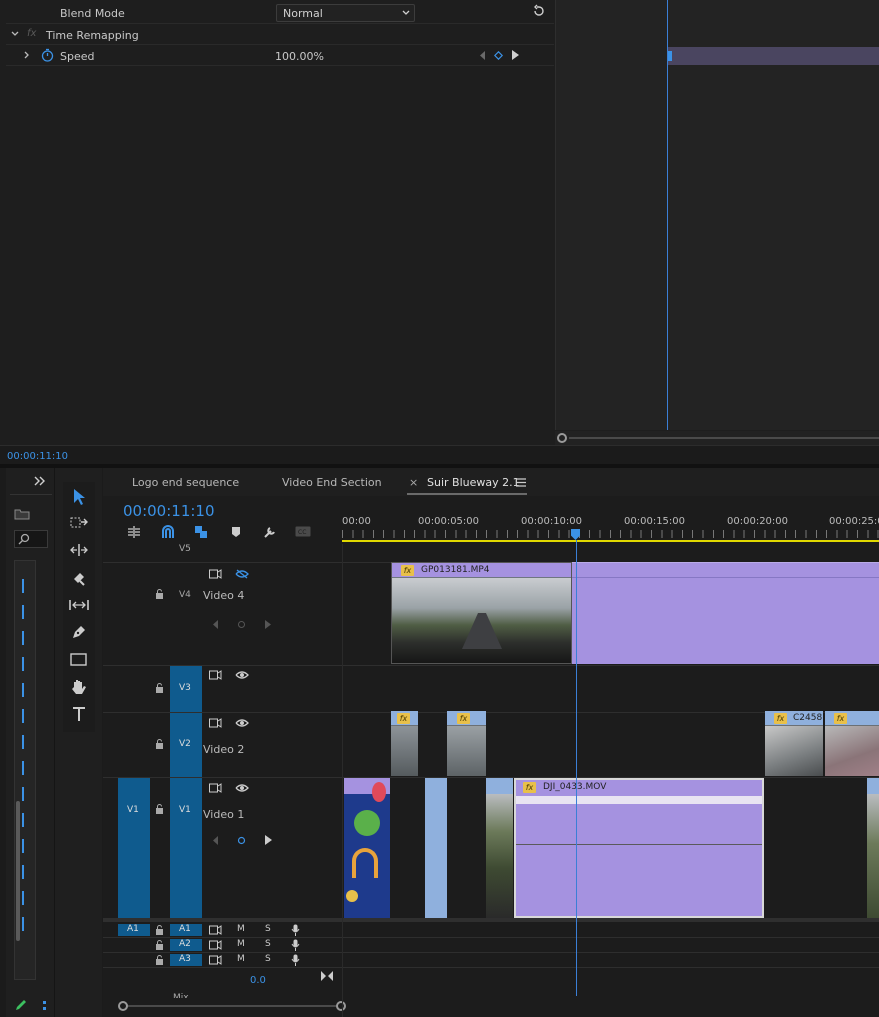 This screenshot has width=879, height=1017. Describe the element at coordinates (186, 848) in the screenshot. I see `track-target-v1: V1` at that location.